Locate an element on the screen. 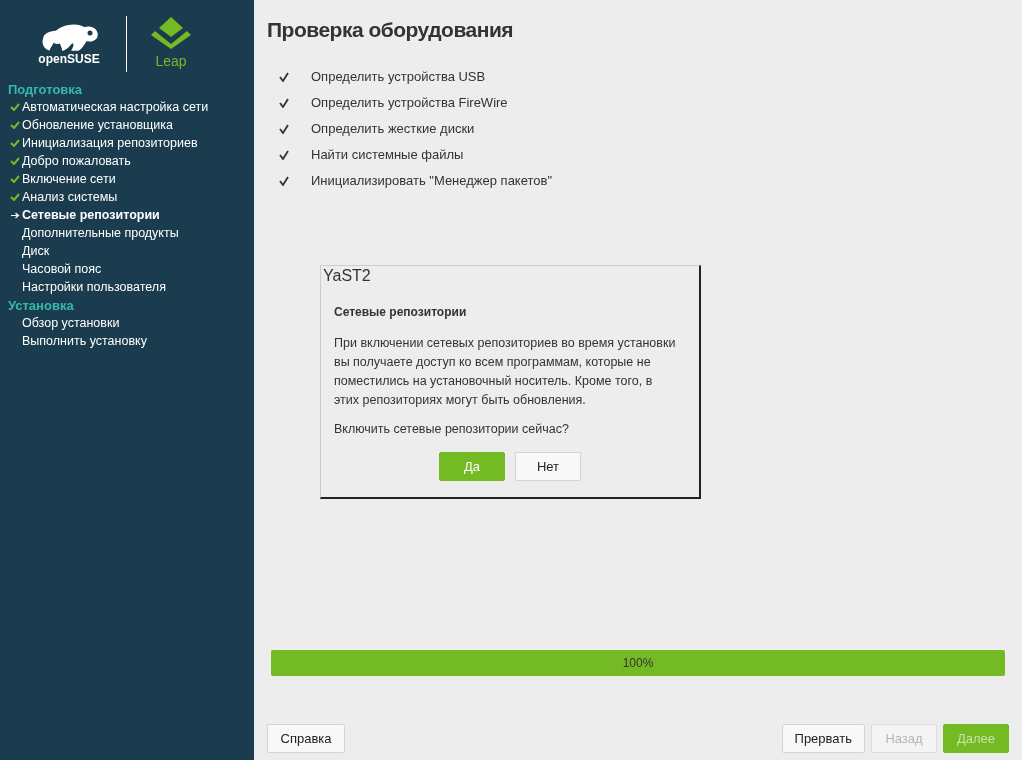 The height and width of the screenshot is (760, 1022). dialog-question: Включить сетевые репозитории сейчас? is located at coordinates (452, 429).